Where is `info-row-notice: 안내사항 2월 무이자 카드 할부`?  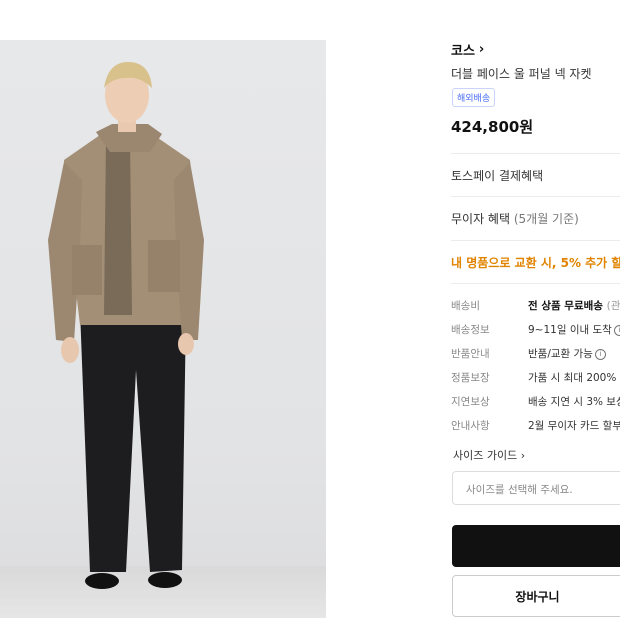
info-row-notice: 안내사항 2월 무이자 카드 할부 is located at coordinates (535, 427).